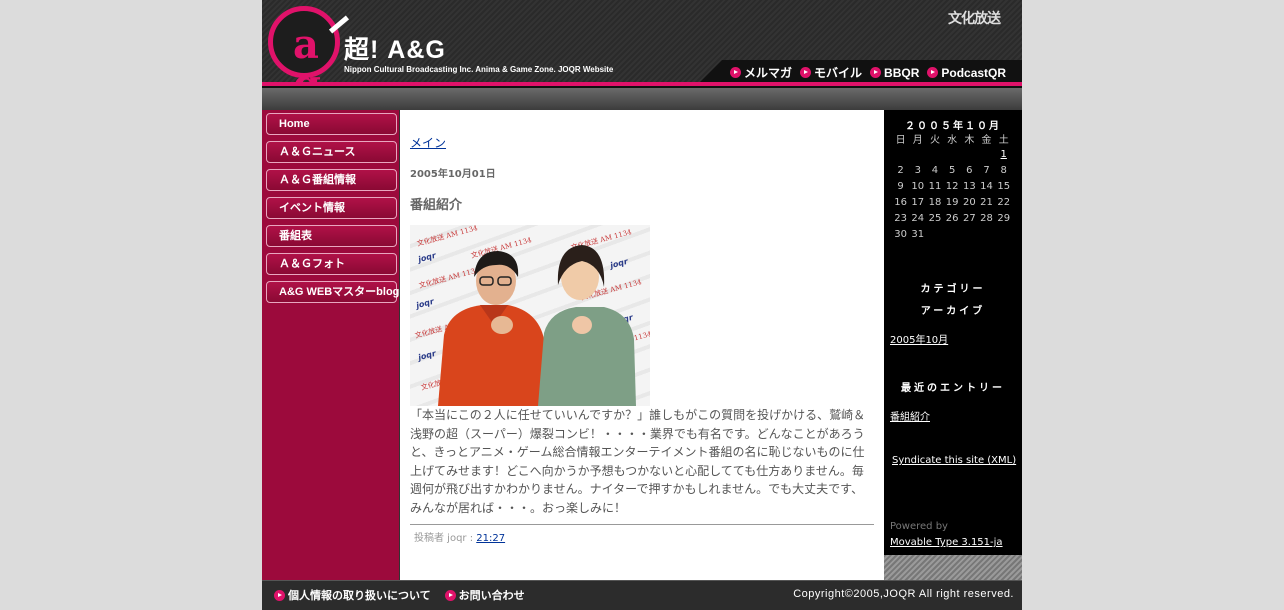 This screenshot has width=1284, height=610. I want to click on calendar-day: 9, so click(900, 186).